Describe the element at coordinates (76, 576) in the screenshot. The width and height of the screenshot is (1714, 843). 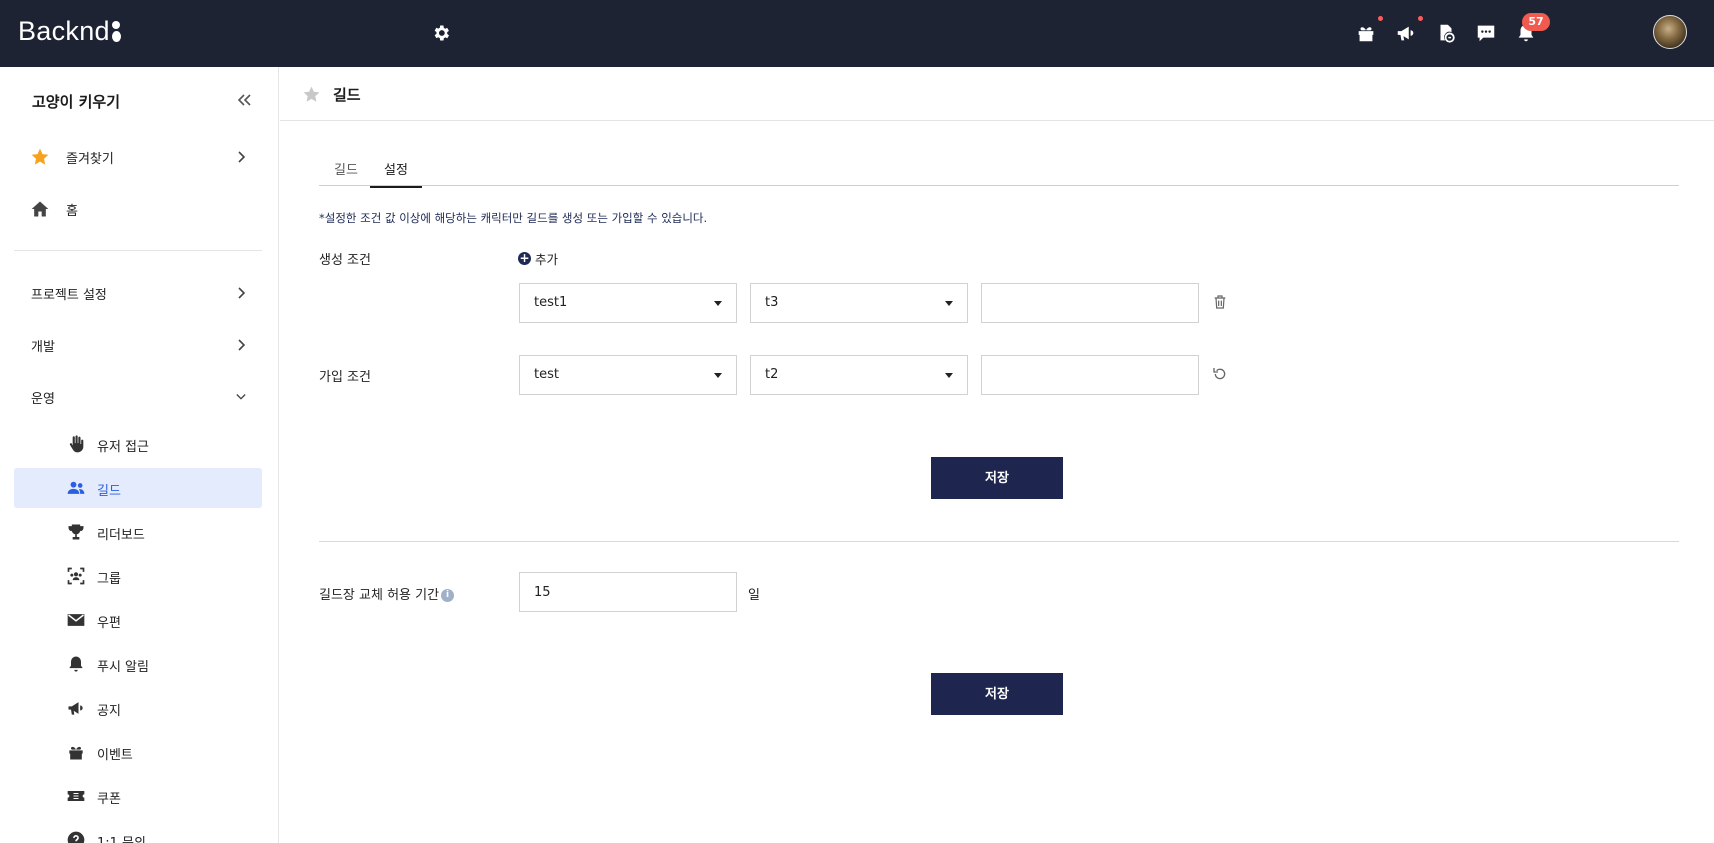
I see `group-icon` at that location.